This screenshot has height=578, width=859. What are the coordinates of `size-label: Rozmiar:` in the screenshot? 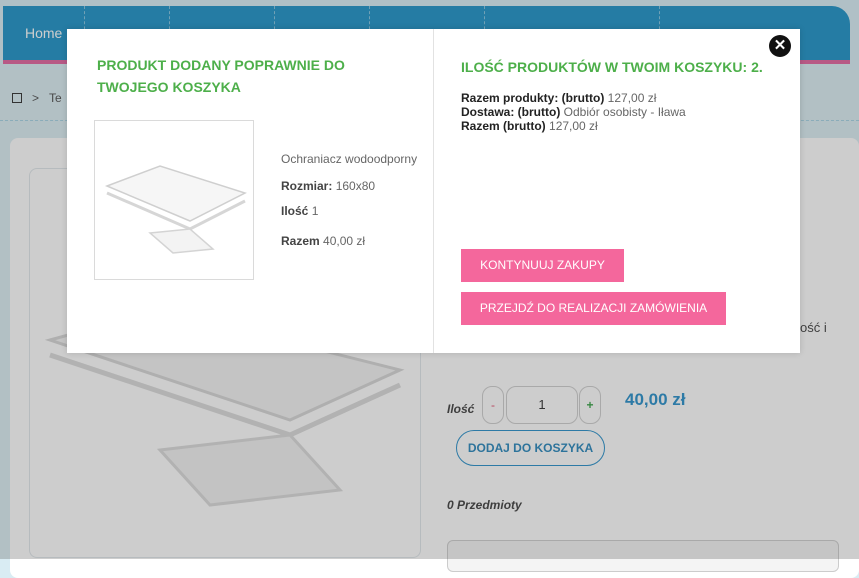 It's located at (307, 186).